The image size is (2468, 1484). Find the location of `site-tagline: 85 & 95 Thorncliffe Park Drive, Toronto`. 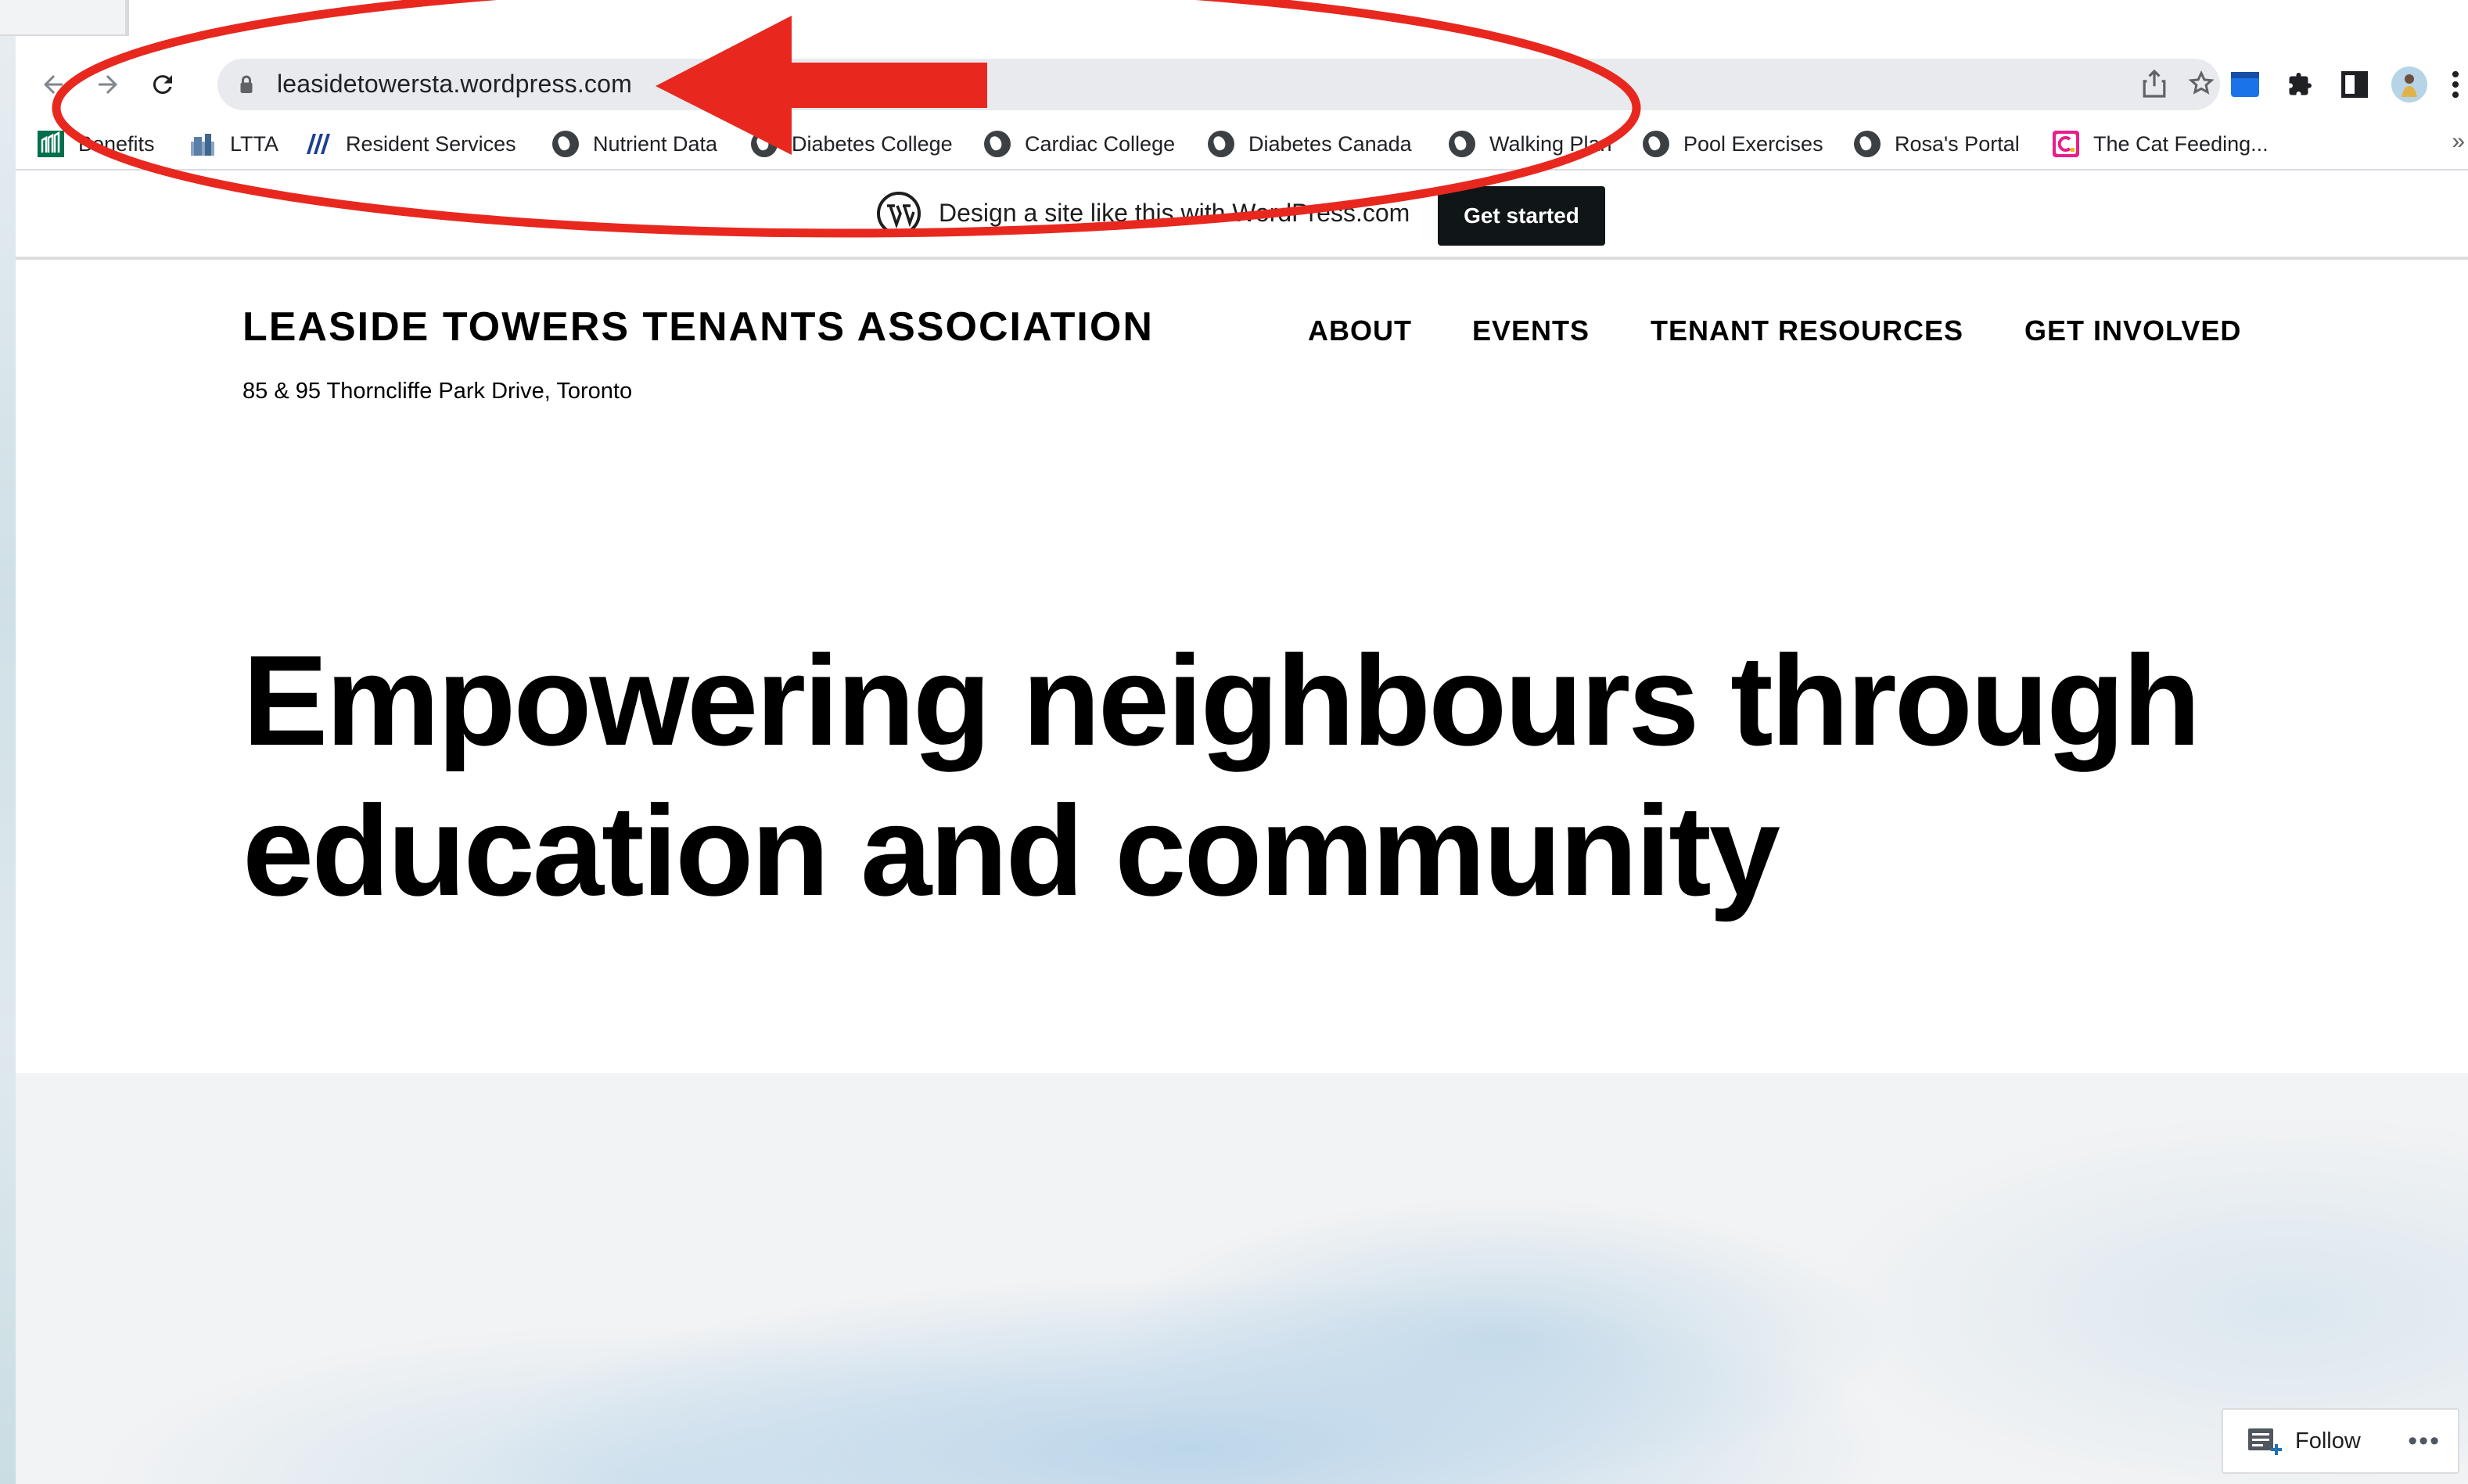

site-tagline: 85 & 95 Thorncliffe Park Drive, Toronto is located at coordinates (437, 391).